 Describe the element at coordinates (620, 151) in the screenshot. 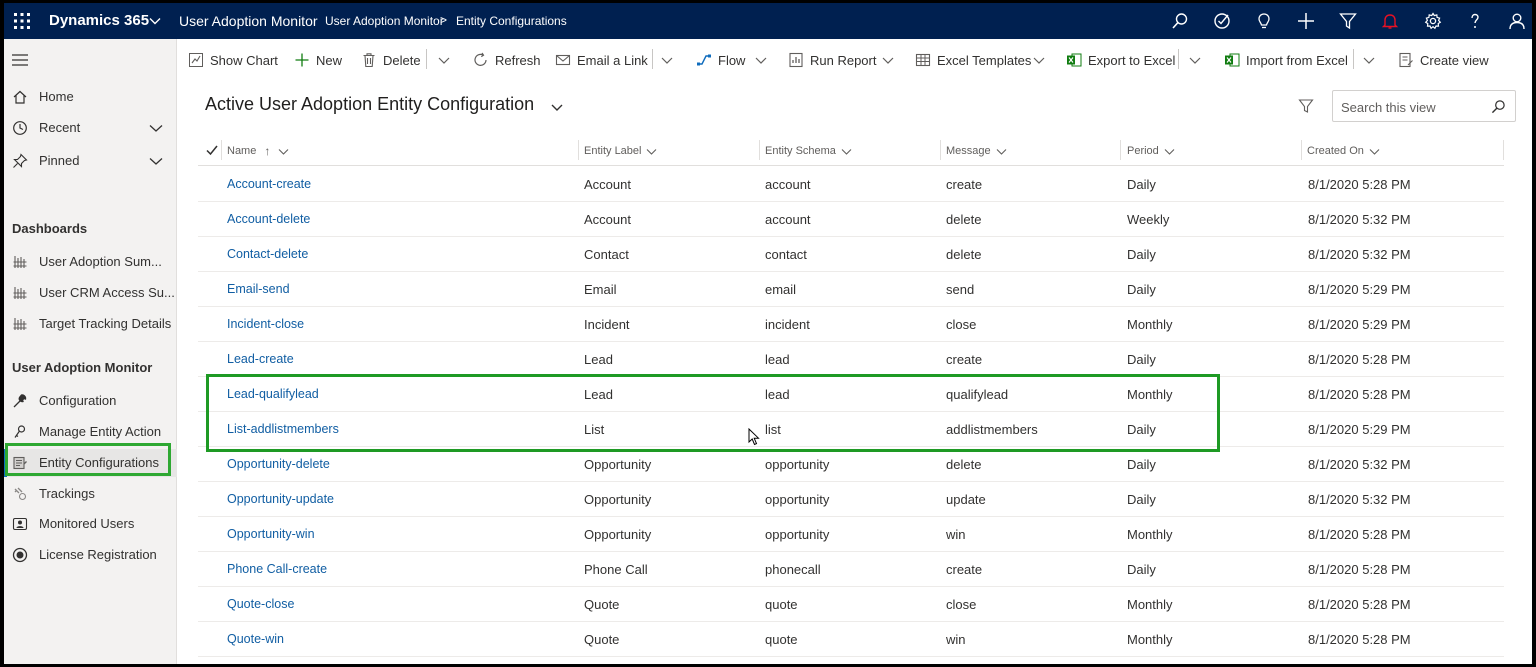

I see `column-header-entity-label: Entity Label` at that location.